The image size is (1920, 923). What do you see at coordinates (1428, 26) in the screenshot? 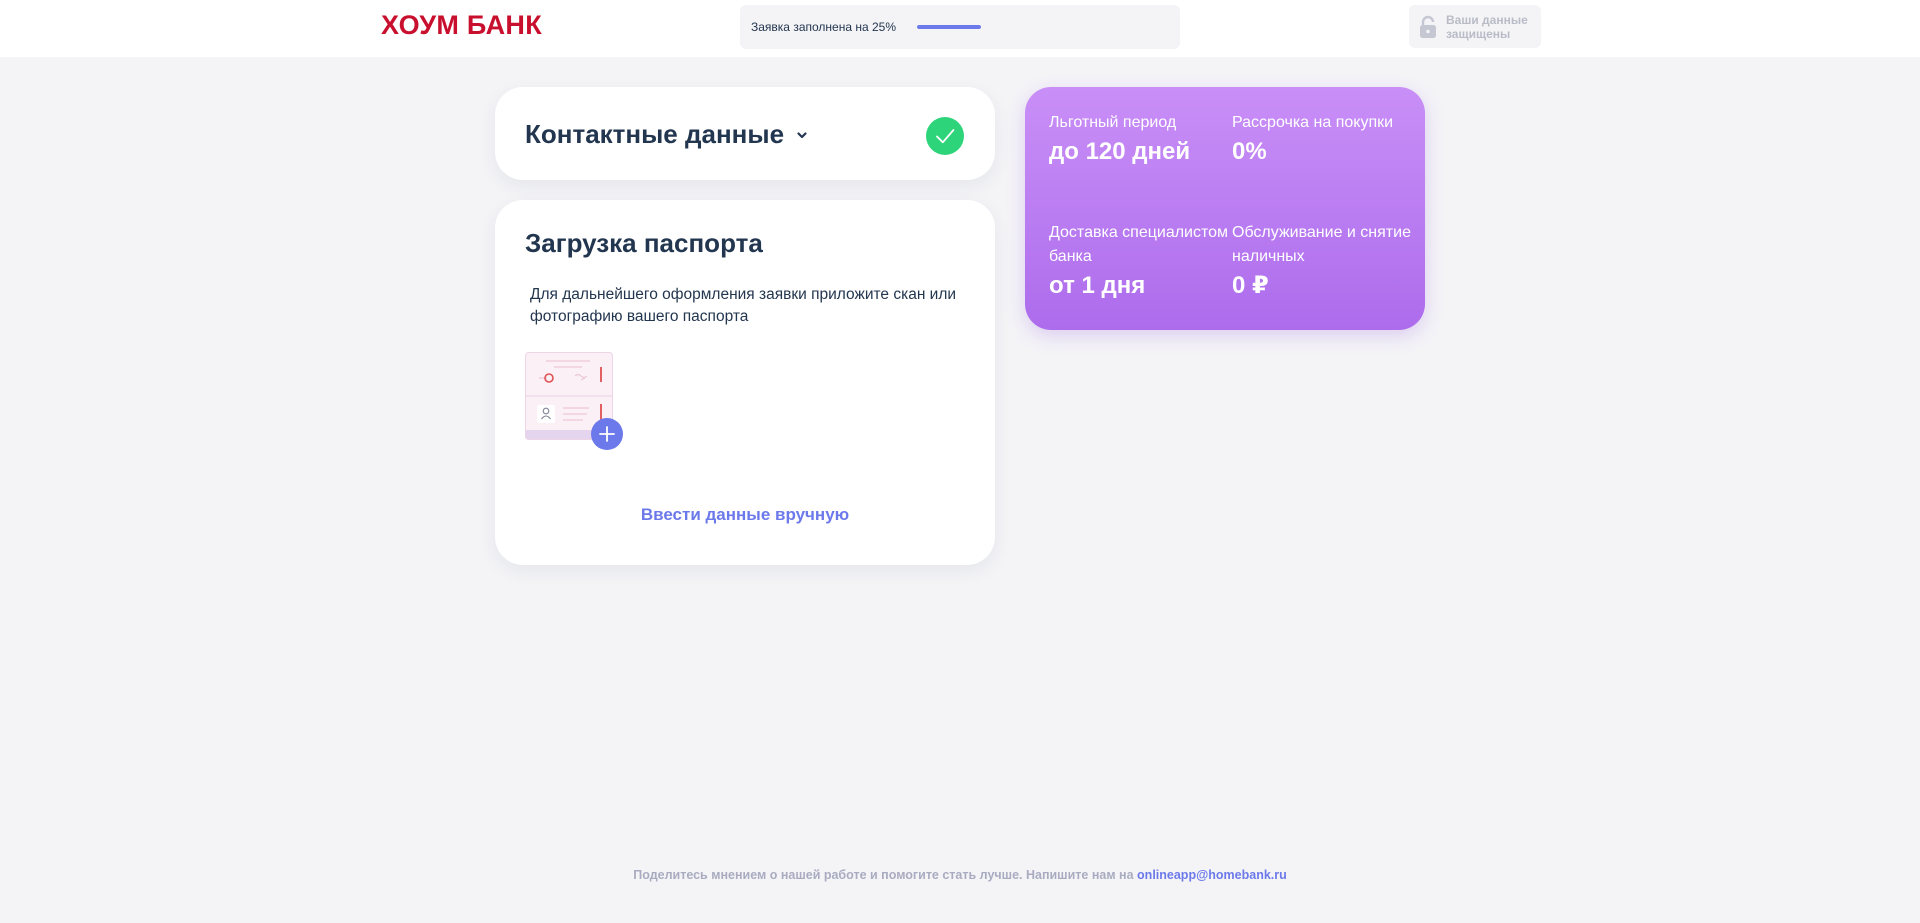
I see `lock-icon` at bounding box center [1428, 26].